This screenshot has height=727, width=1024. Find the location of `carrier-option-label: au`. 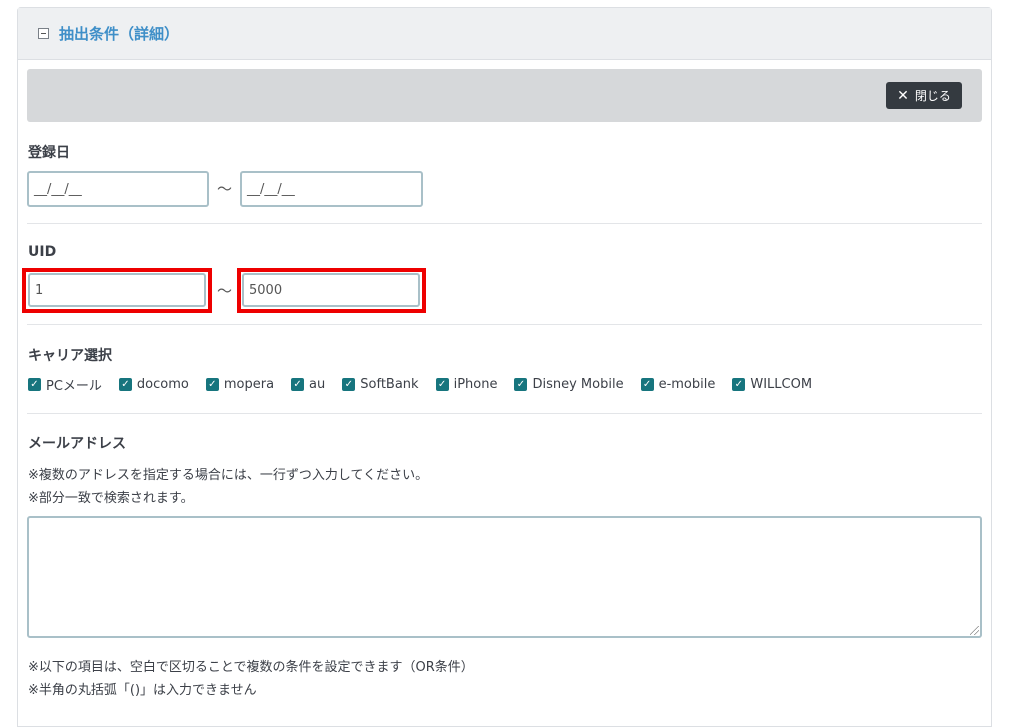

carrier-option-label: au is located at coordinates (317, 384).